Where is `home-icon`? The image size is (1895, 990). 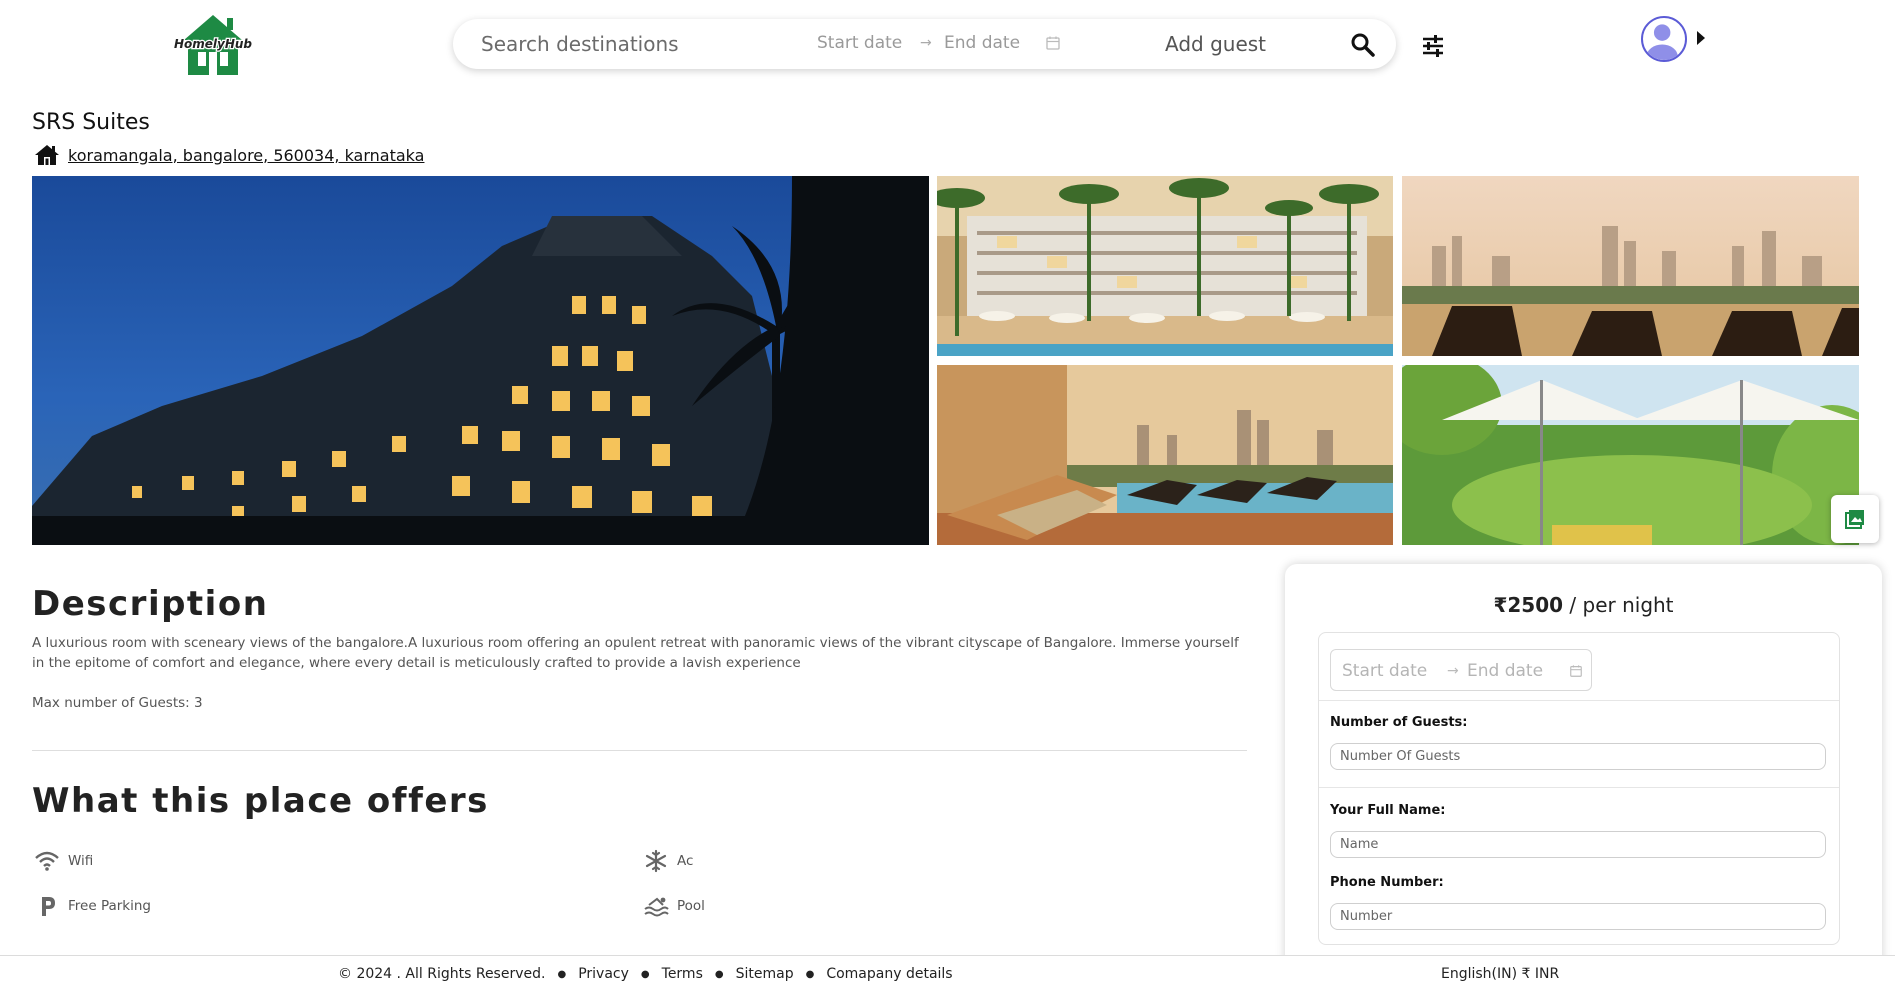 home-icon is located at coordinates (47, 155).